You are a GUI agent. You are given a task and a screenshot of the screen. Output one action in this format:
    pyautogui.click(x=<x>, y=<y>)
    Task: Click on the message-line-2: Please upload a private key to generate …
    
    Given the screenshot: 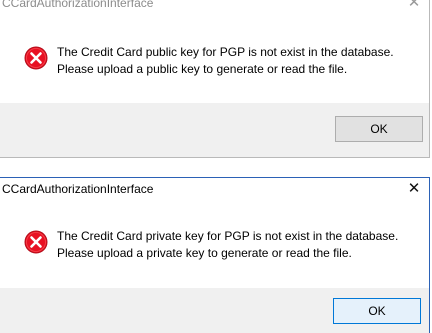 What is the action you would take?
    pyautogui.click(x=204, y=253)
    